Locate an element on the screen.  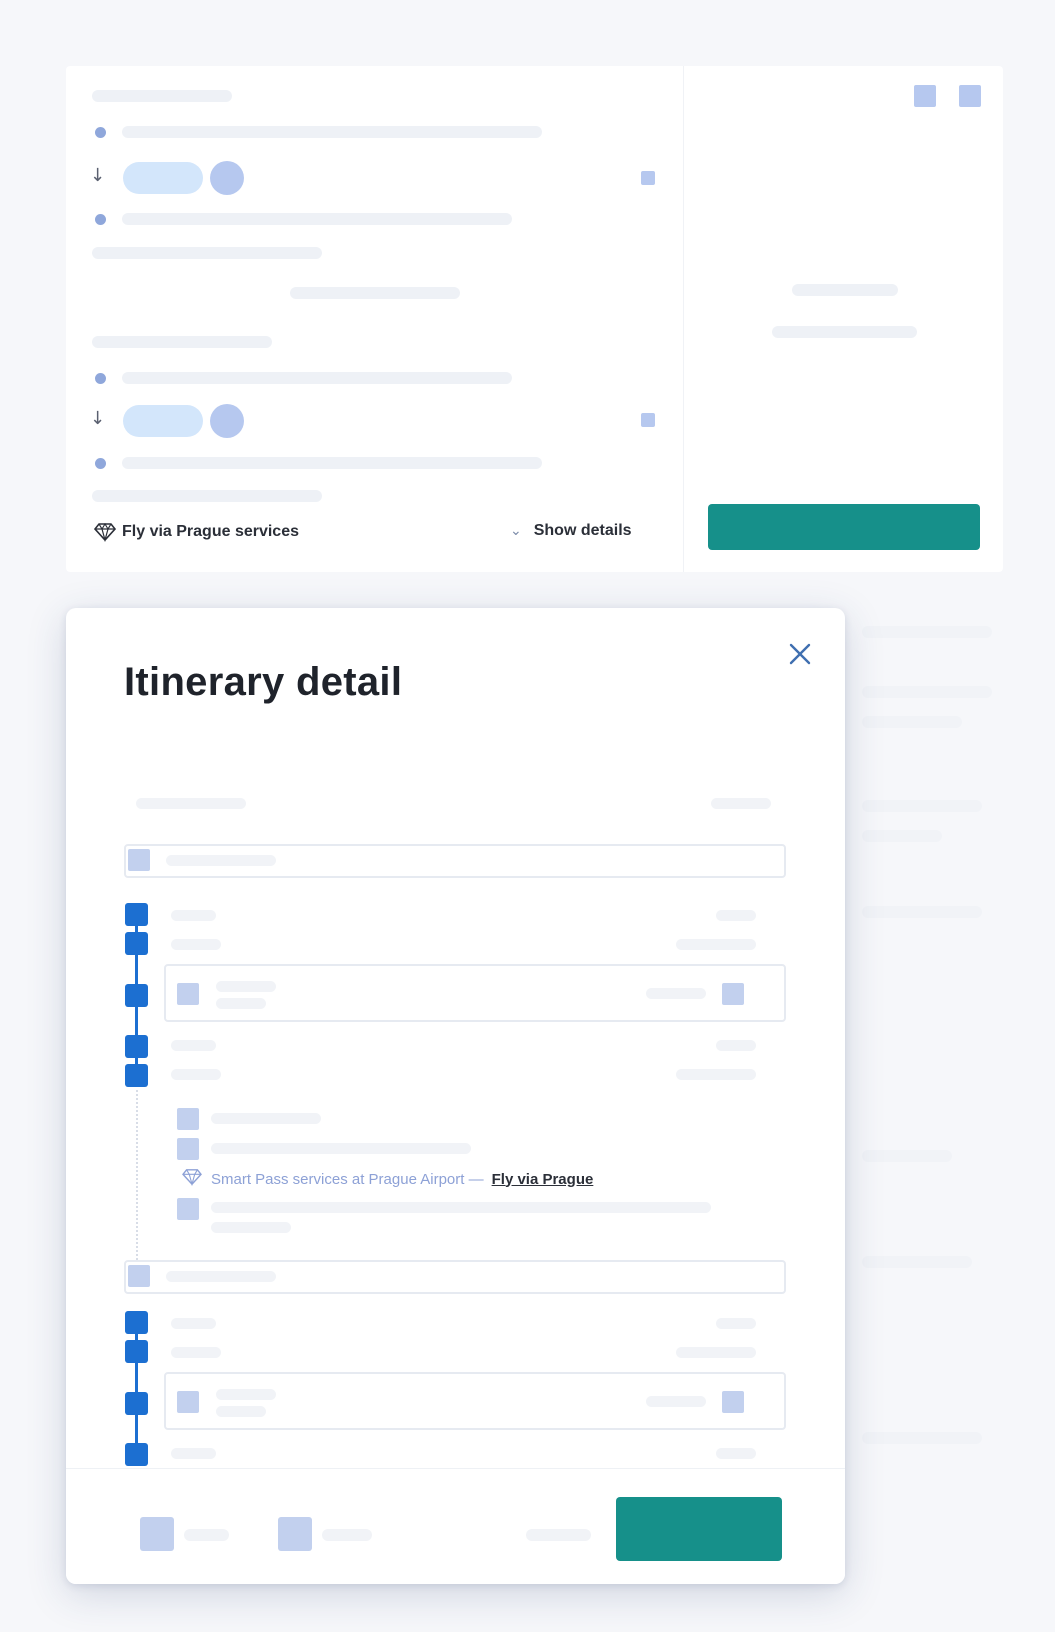
return-departure-placeholder is located at coordinates (317, 378).